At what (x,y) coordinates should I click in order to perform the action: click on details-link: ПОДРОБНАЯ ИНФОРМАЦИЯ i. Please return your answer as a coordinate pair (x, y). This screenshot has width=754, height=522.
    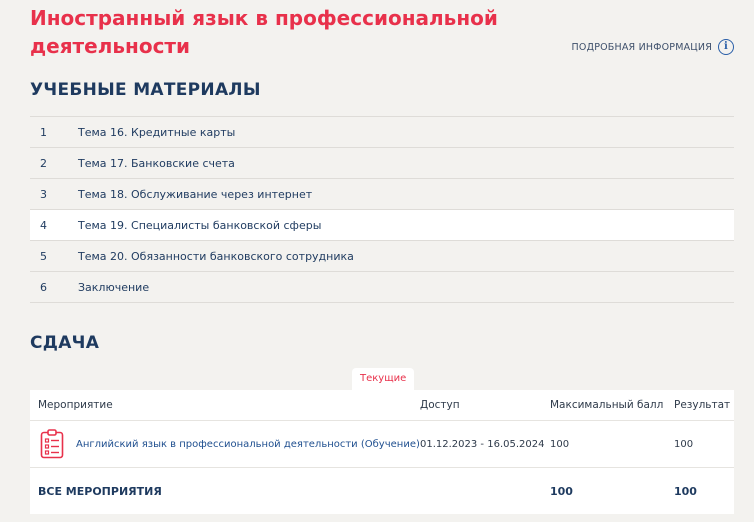
    Looking at the image, I should click on (653, 47).